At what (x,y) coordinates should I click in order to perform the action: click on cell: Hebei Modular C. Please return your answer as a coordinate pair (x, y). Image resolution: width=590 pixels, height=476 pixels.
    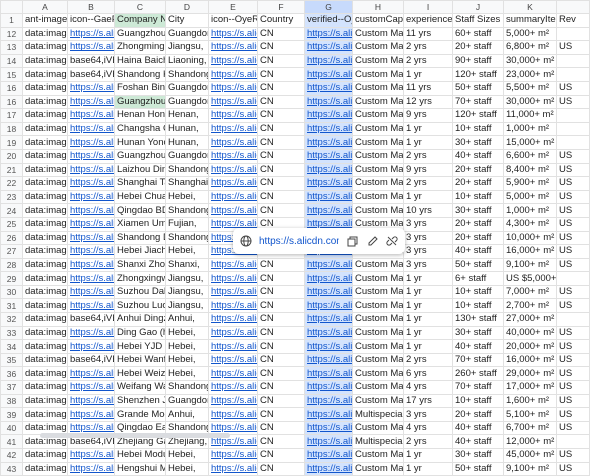
    Looking at the image, I should click on (140, 455).